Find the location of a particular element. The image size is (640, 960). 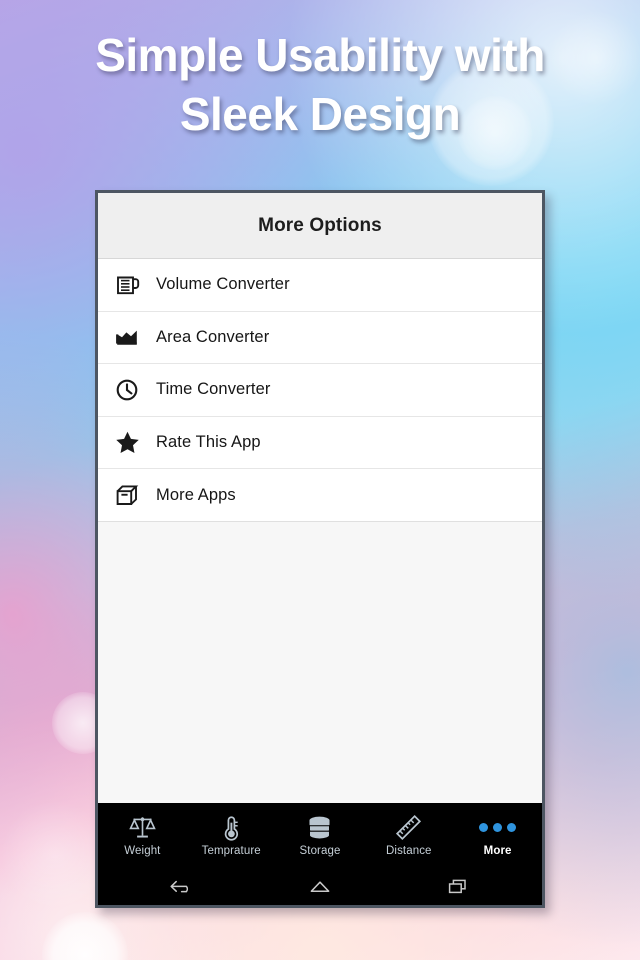

list-item-more-apps: More Apps is located at coordinates (320, 495).